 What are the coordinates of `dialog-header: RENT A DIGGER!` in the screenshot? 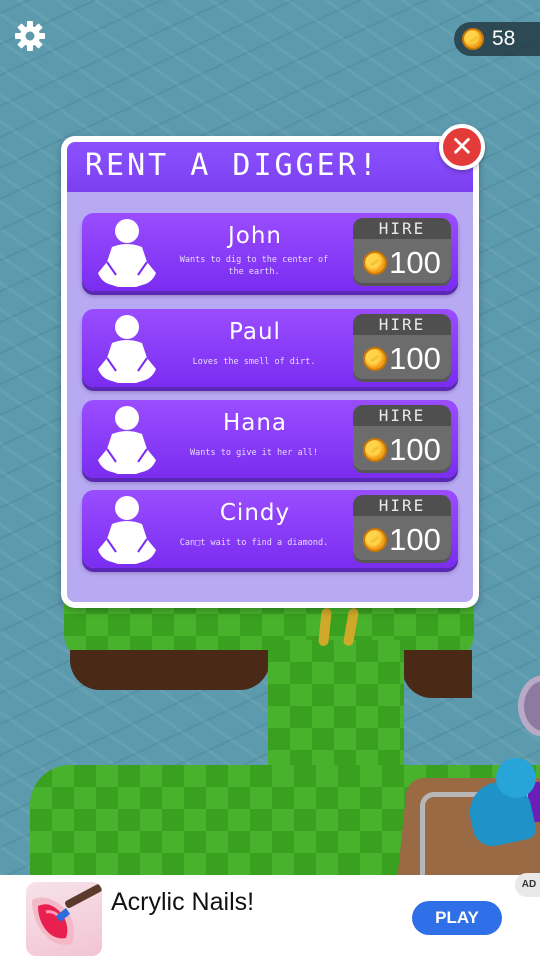 It's located at (270, 167).